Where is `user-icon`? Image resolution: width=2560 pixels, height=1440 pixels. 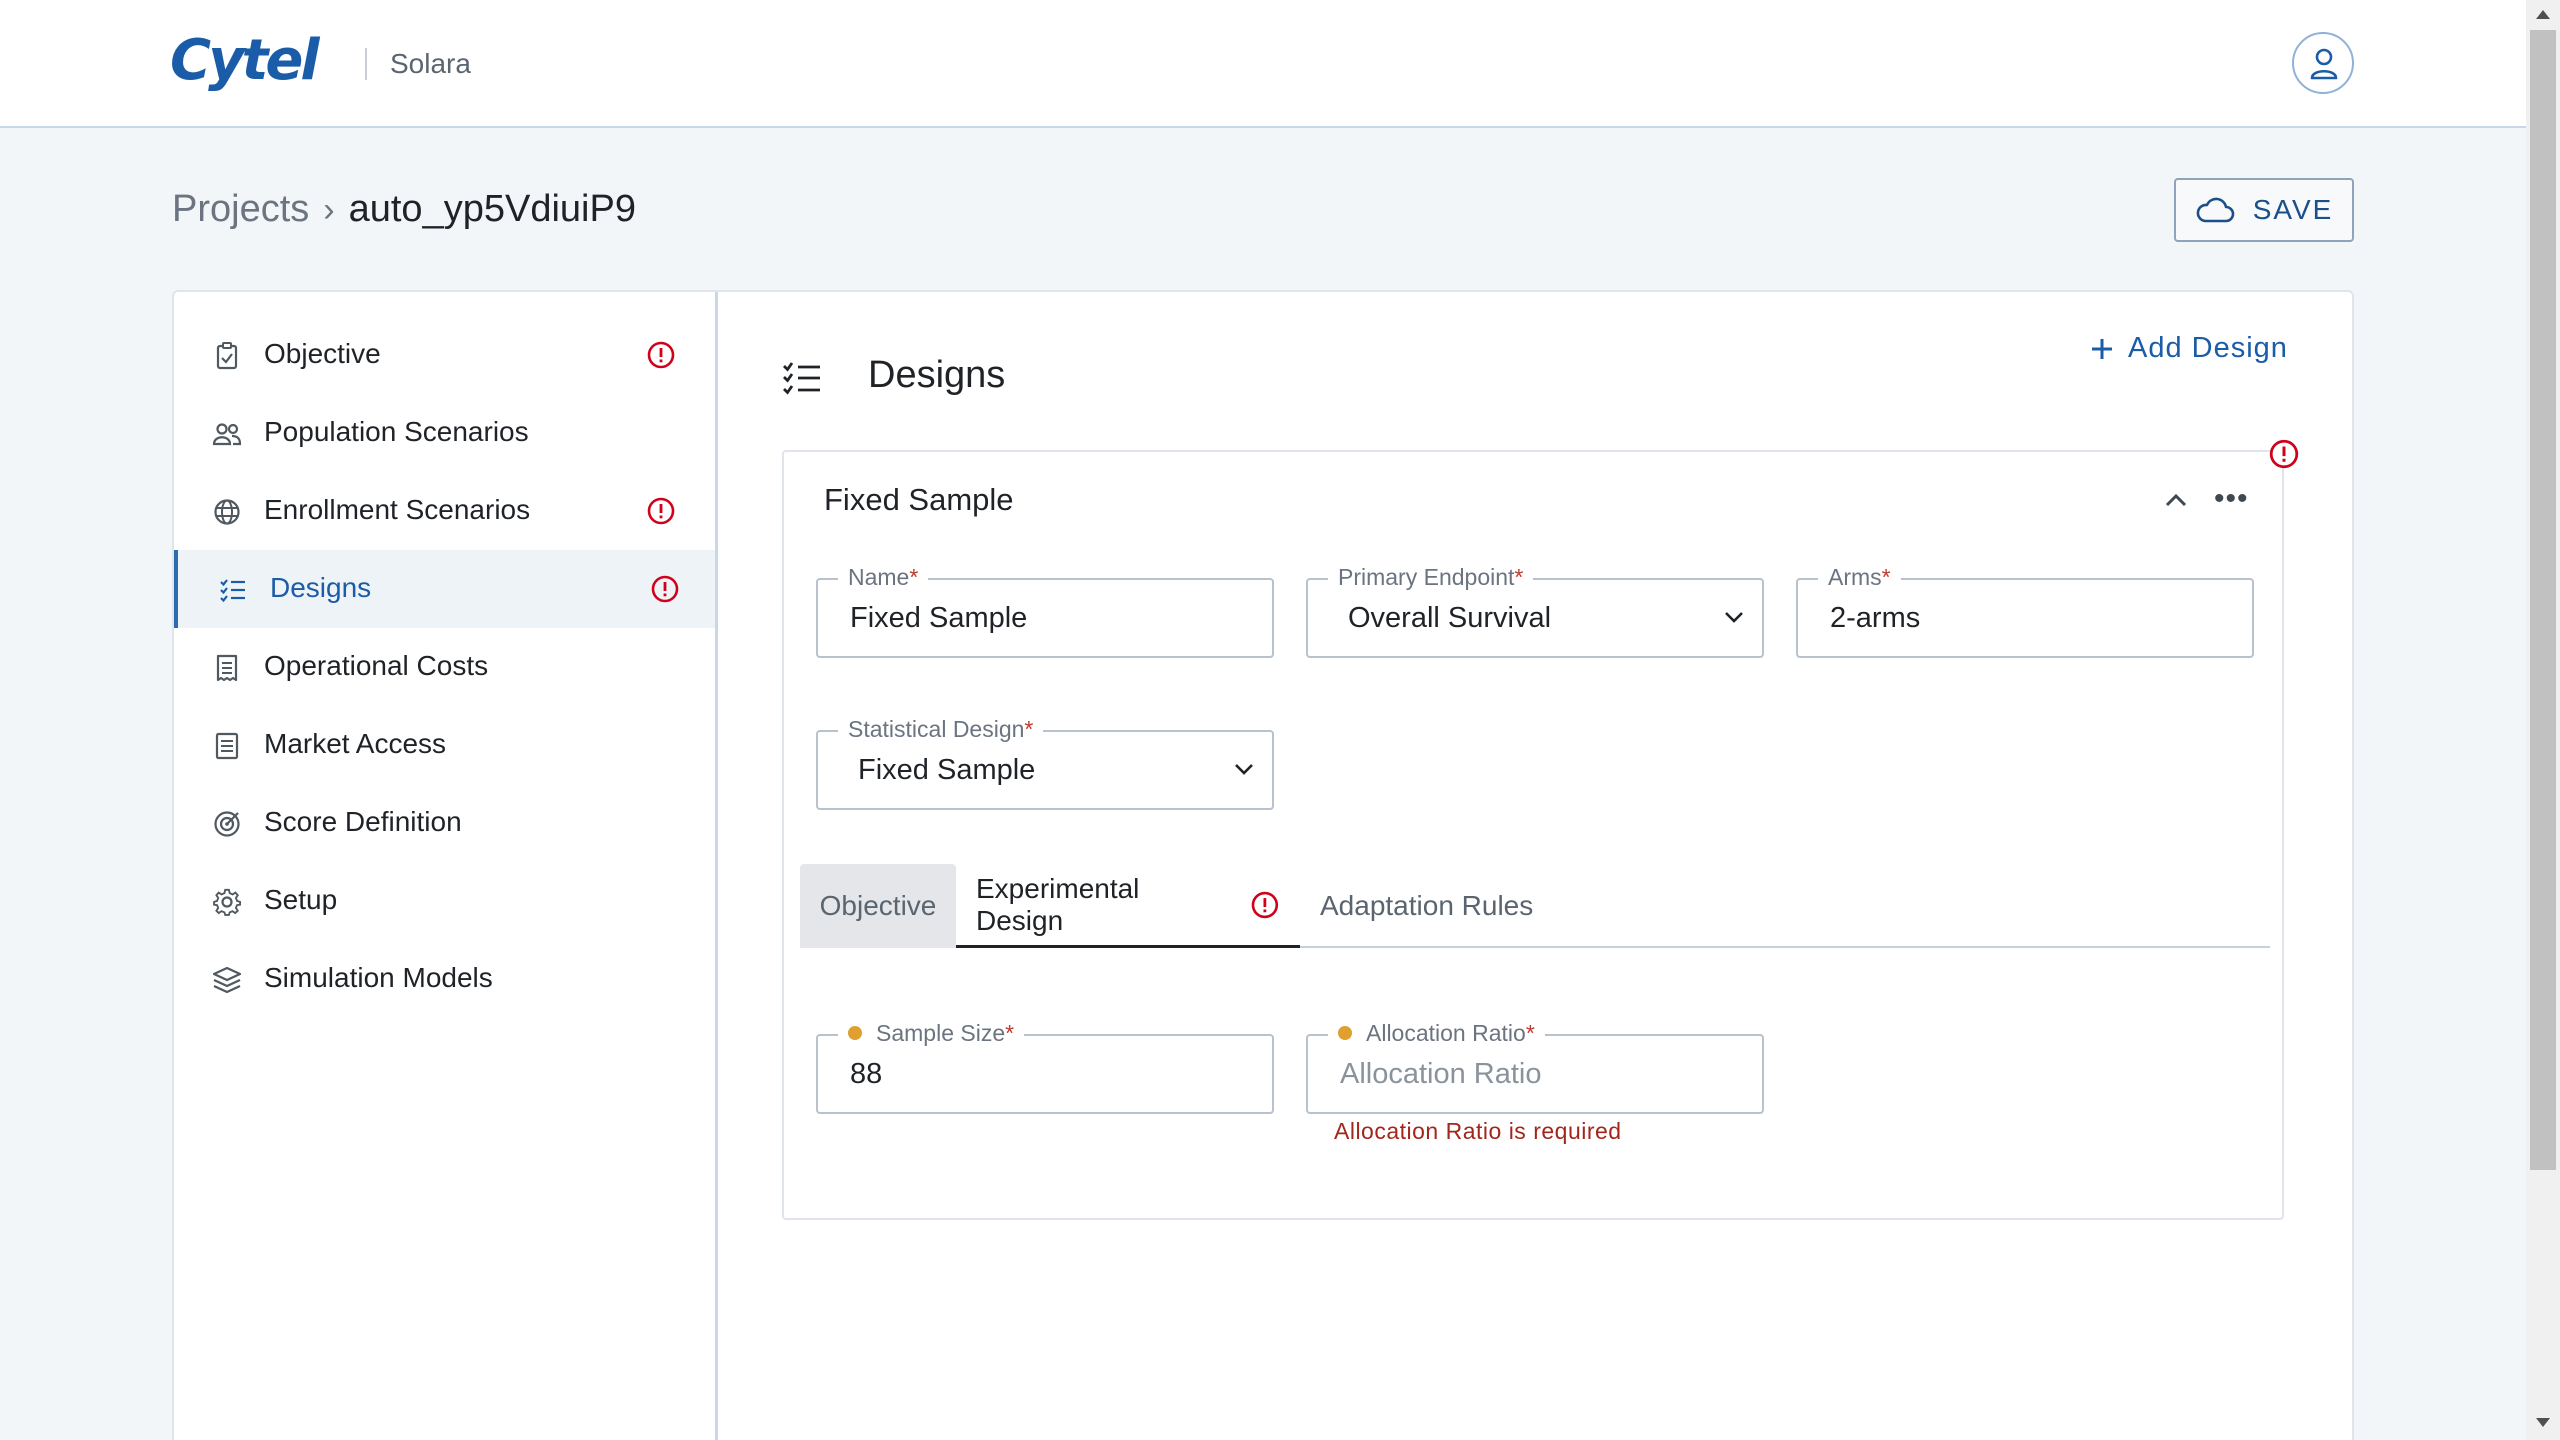 user-icon is located at coordinates (2324, 64).